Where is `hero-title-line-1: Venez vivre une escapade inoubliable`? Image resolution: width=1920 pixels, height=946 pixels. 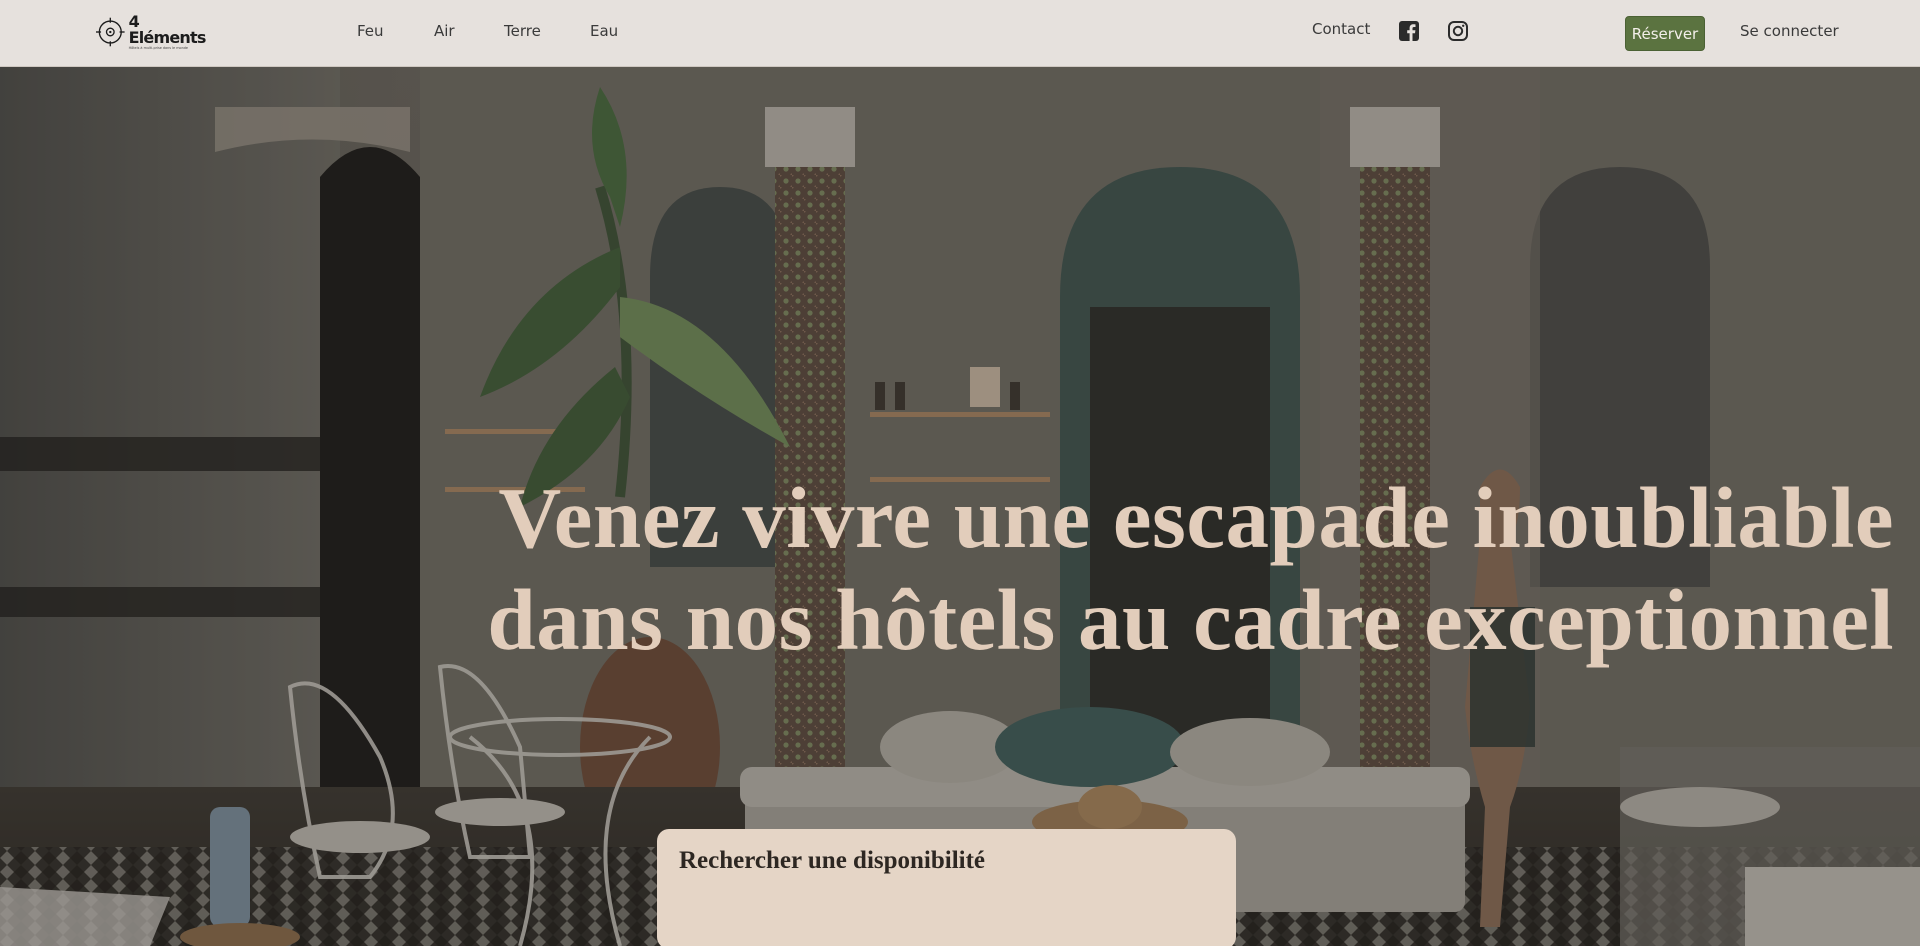 hero-title-line-1: Venez vivre une escapade inoubliable is located at coordinates (1196, 517).